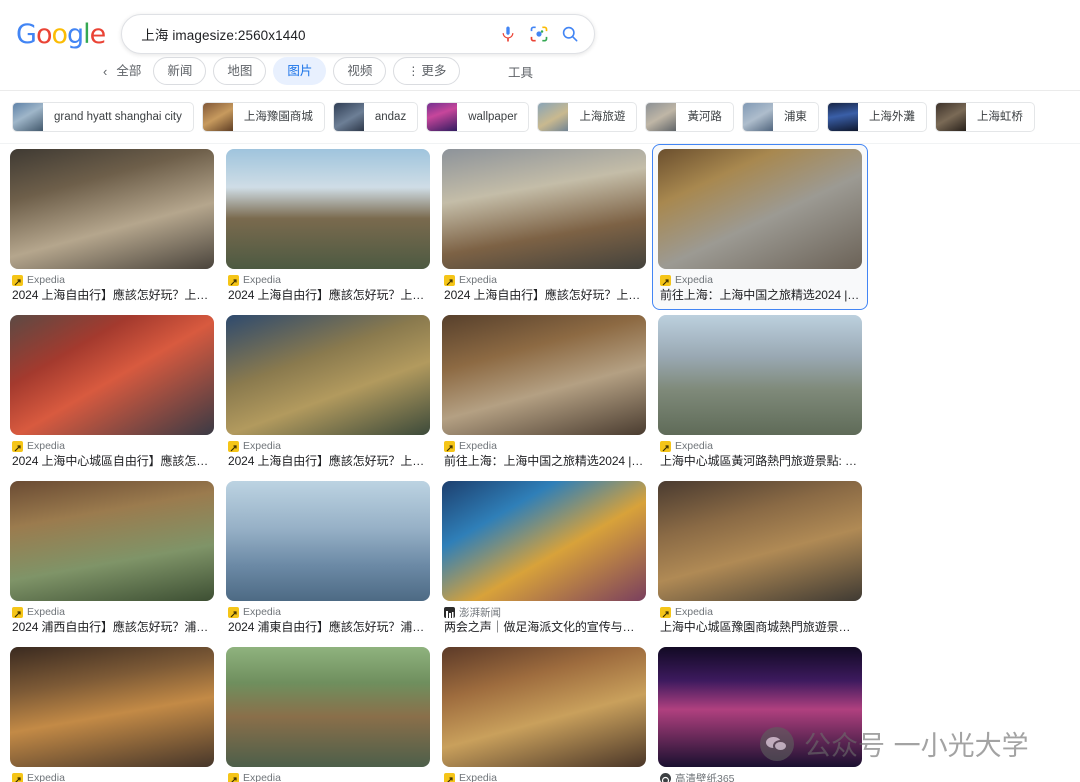  What do you see at coordinates (449, 612) in the screenshot?
I see `pengpai-favicon` at bounding box center [449, 612].